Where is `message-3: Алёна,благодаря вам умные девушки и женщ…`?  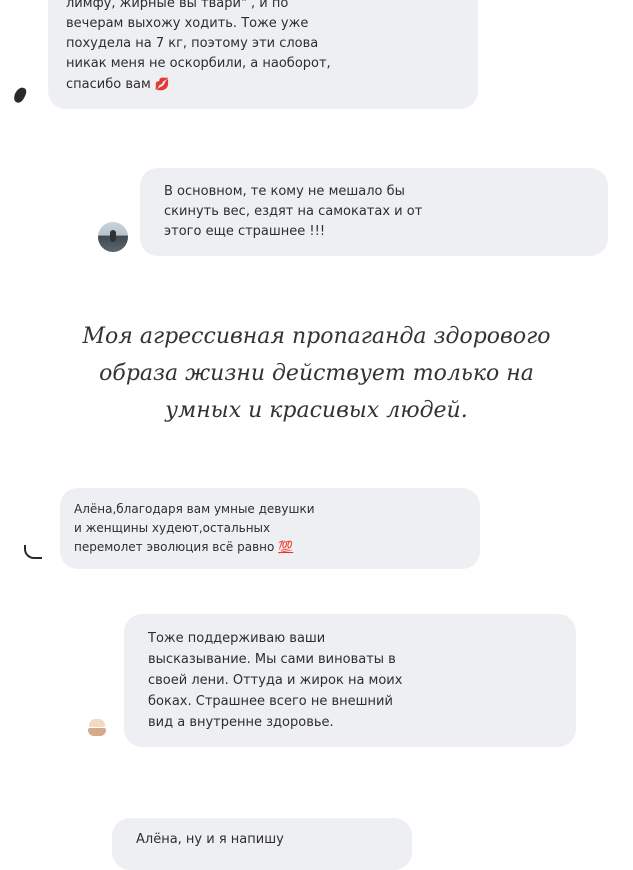
message-3: Алёна,благодаря вам умные девушки и женщ… is located at coordinates (249, 528).